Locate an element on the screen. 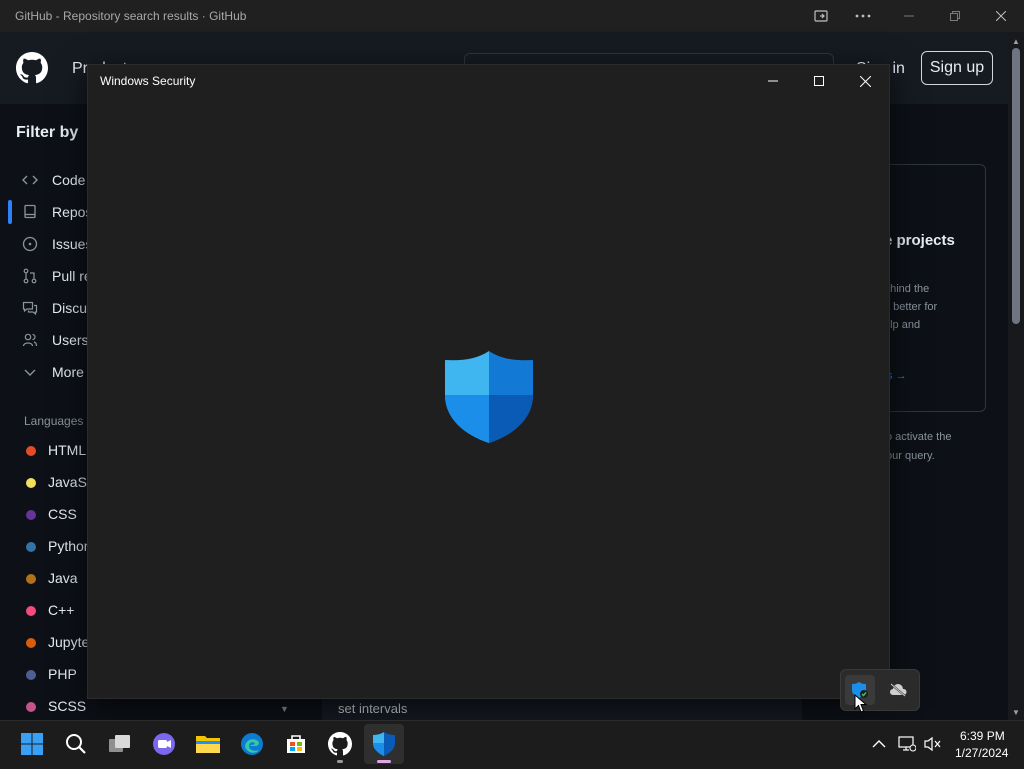  github-app-icon is located at coordinates (340, 744).